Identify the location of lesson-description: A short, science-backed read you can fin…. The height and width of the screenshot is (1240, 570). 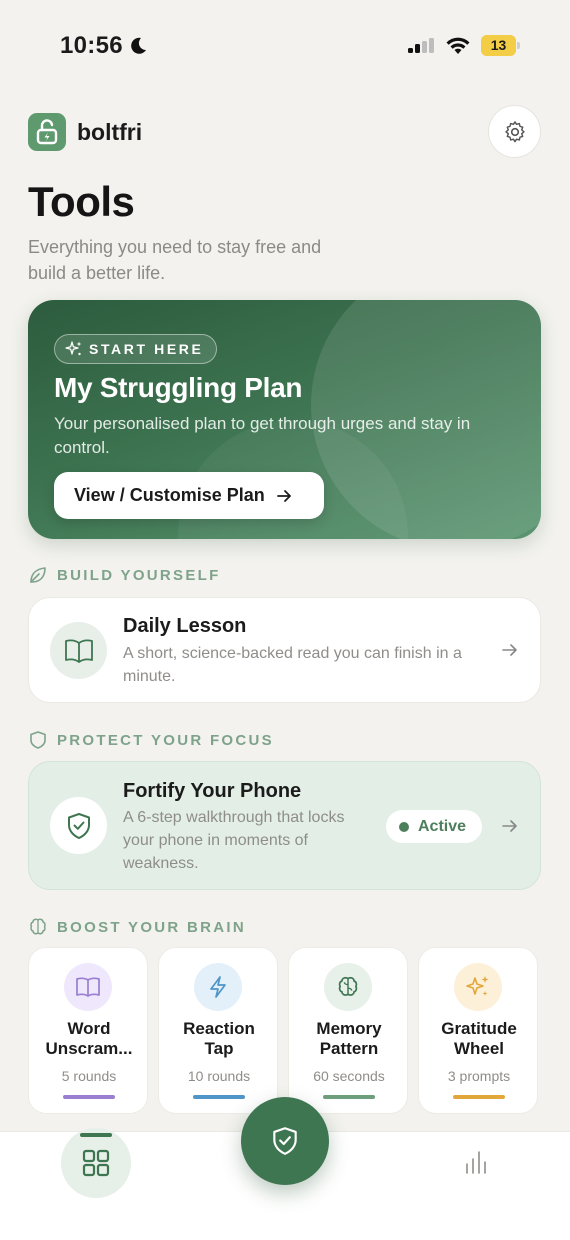
(292, 665).